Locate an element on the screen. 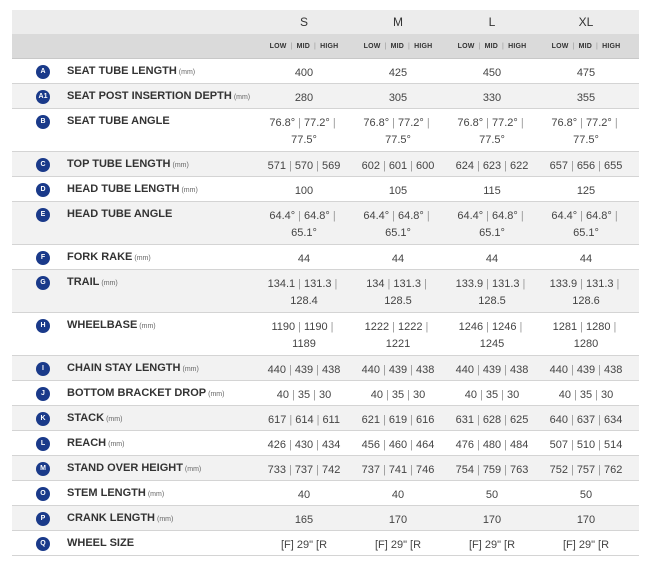 The image size is (645, 573). value: 440 is located at coordinates (276, 370).